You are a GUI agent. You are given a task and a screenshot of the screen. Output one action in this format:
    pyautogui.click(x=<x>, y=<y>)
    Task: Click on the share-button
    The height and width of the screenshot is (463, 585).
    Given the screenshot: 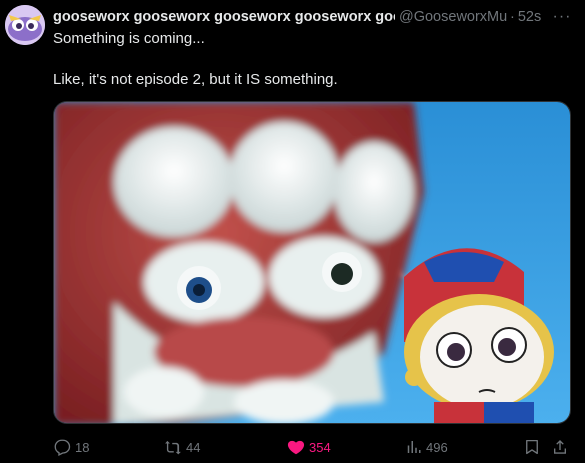 What is the action you would take?
    pyautogui.click(x=562, y=447)
    